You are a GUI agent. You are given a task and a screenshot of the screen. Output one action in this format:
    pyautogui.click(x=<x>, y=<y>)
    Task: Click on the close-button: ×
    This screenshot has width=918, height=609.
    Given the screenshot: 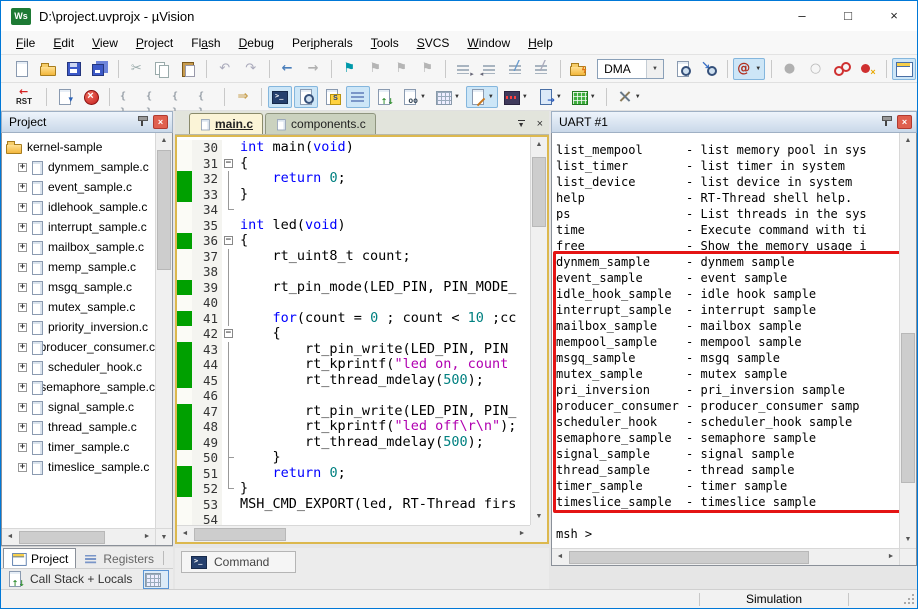 What is the action you would take?
    pyautogui.click(x=894, y=16)
    